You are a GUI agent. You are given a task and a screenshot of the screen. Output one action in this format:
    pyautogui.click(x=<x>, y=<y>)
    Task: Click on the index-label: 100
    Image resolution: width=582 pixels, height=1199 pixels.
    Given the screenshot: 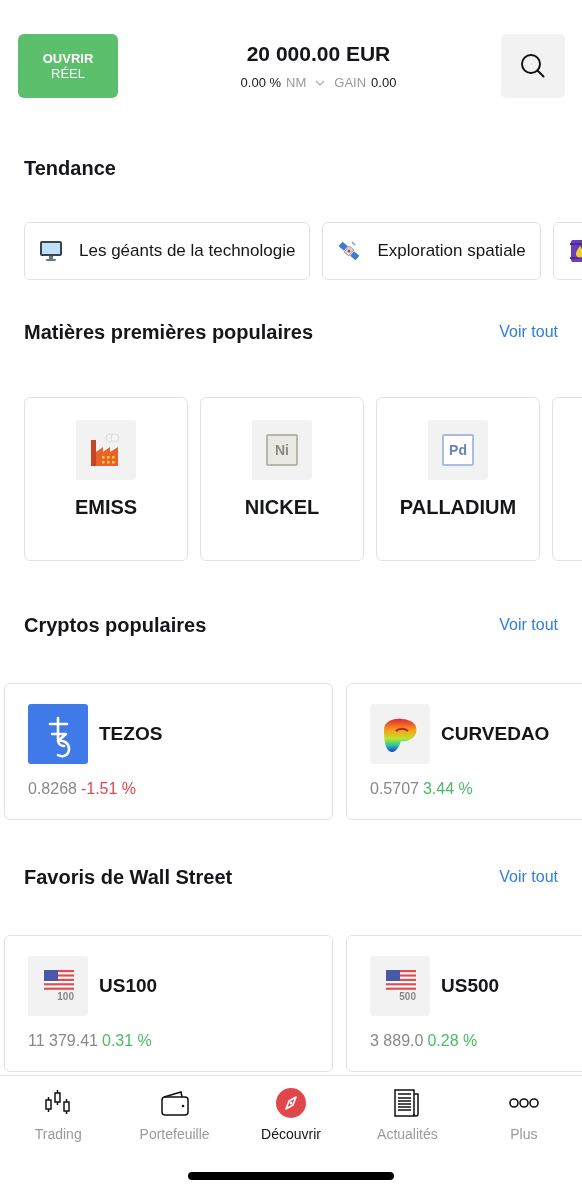 What is the action you would take?
    pyautogui.click(x=65, y=996)
    